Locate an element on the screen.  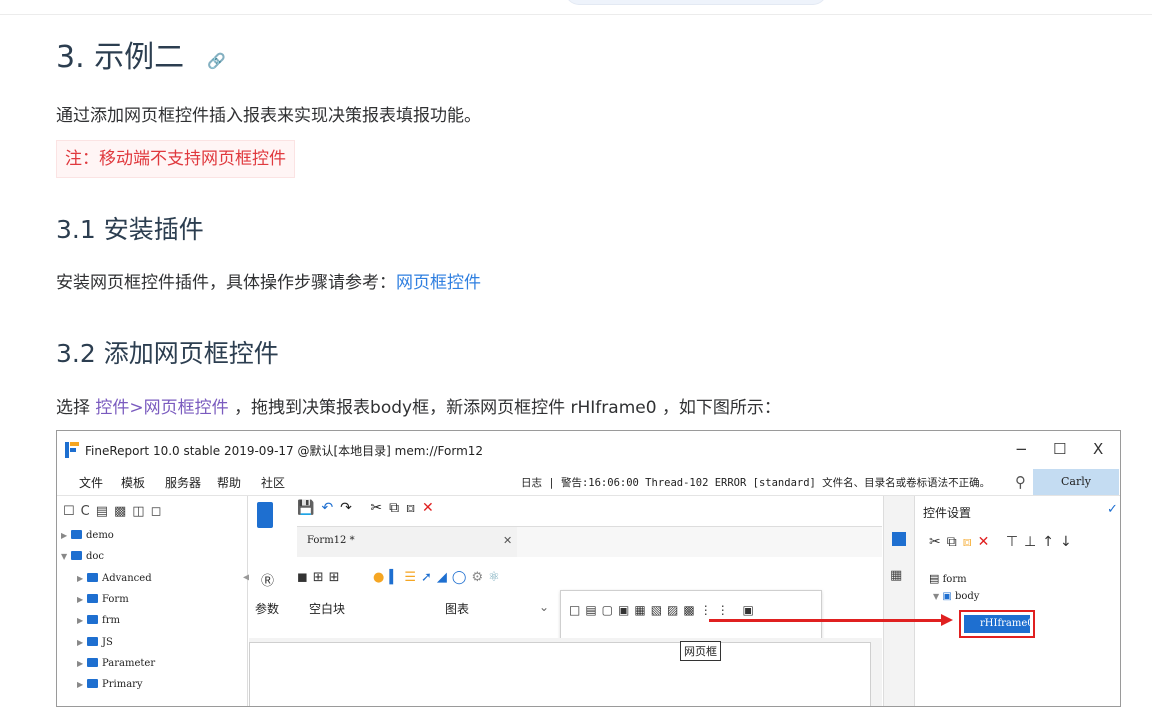
menu-community: 社区 is located at coordinates (273, 482).